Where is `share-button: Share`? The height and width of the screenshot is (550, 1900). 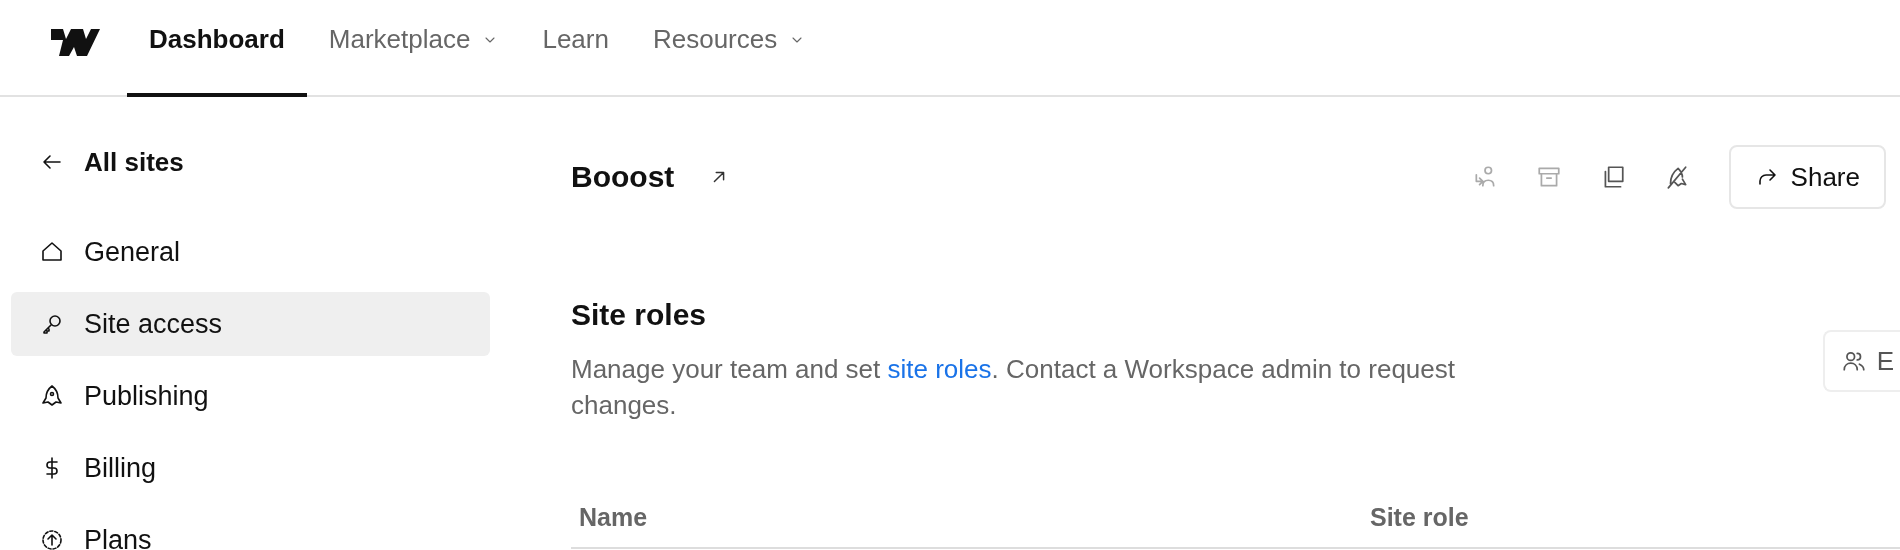 share-button: Share is located at coordinates (1807, 177).